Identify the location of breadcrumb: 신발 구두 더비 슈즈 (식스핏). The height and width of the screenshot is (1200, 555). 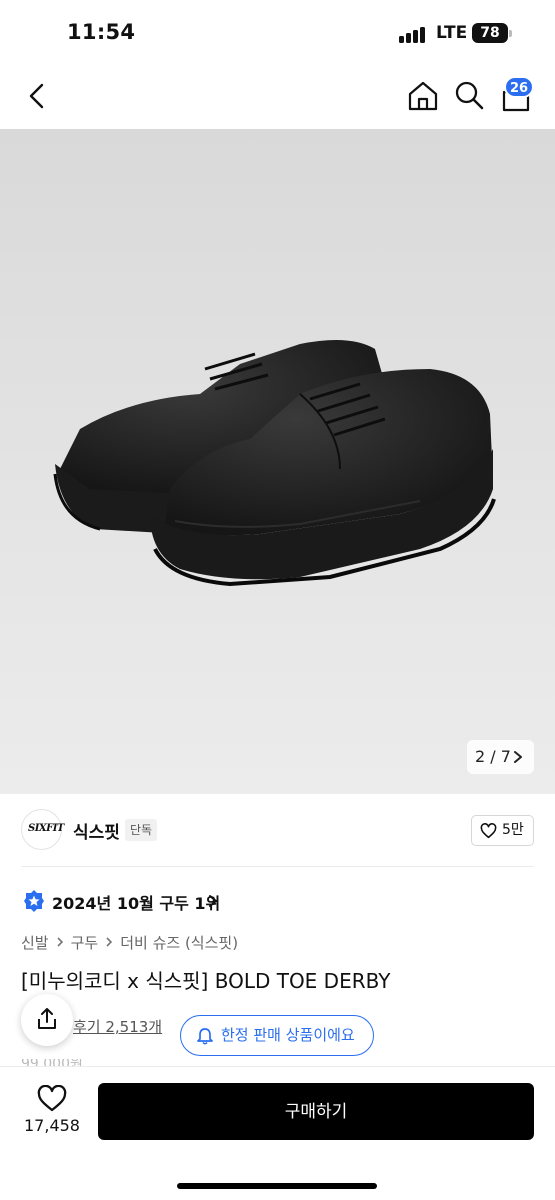
(129, 942).